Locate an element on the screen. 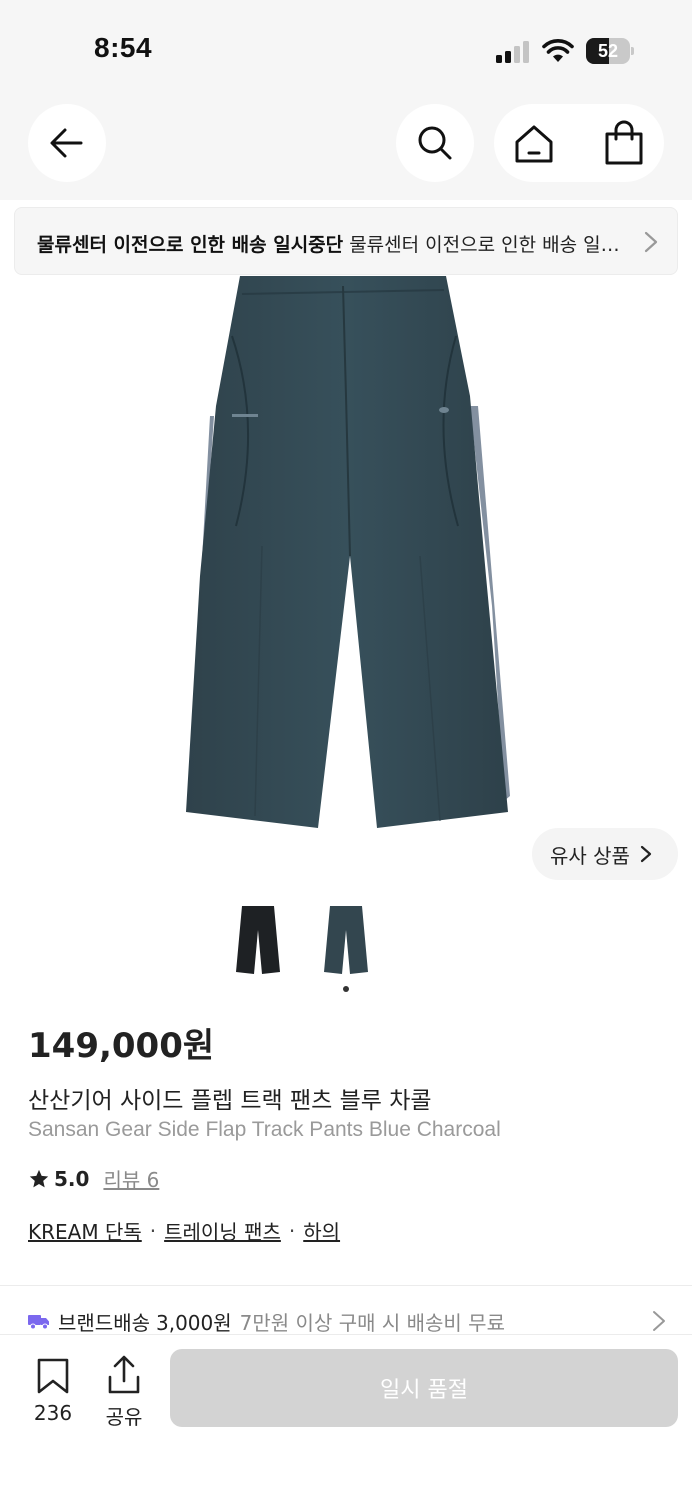 The image size is (692, 1500). share-label: 공유 is located at coordinates (124, 1417).